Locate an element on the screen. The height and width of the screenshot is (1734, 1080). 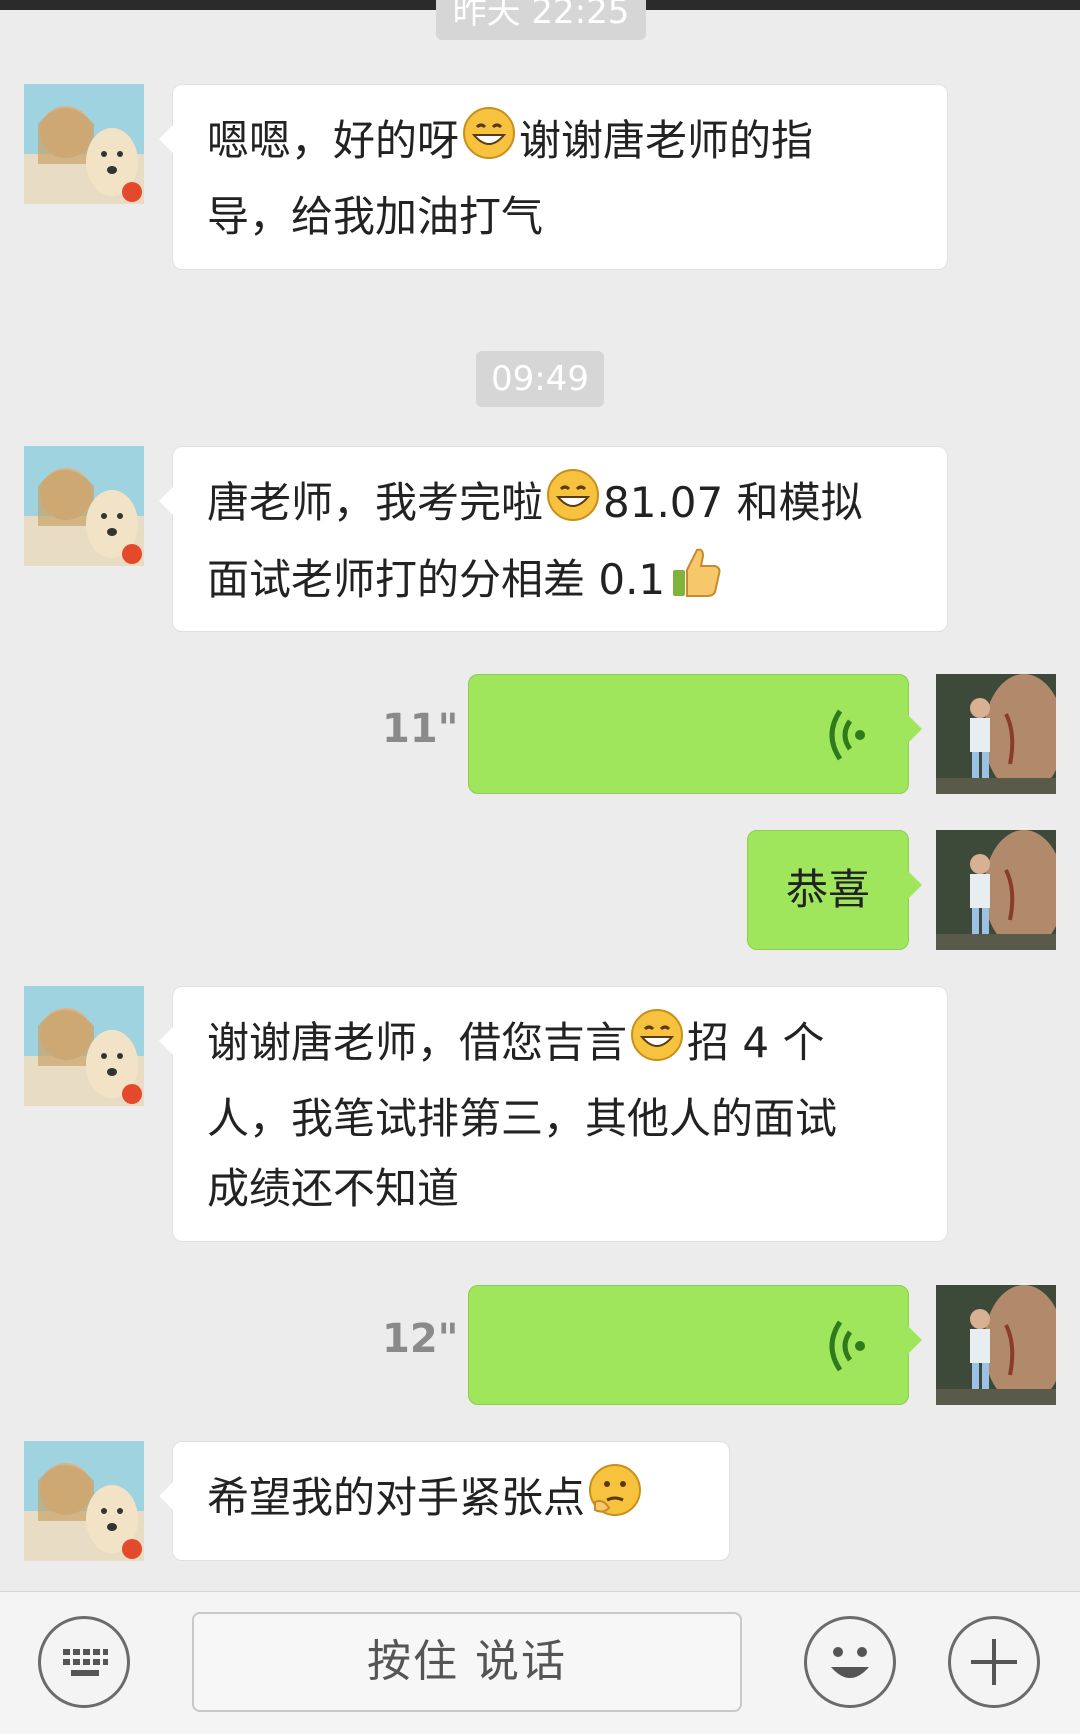
message-bubble: 希望我的对手紧张点 is located at coordinates (444, 1501).